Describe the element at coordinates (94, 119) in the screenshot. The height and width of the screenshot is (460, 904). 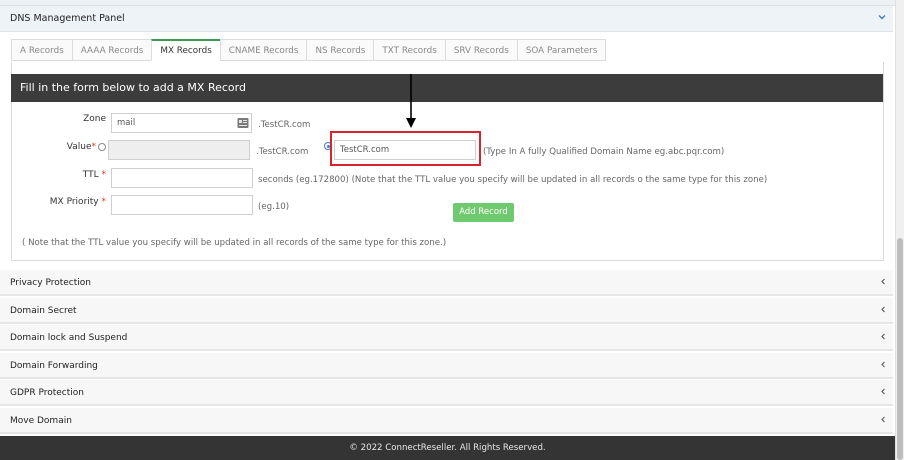
I see `zone-label: Zone` at that location.